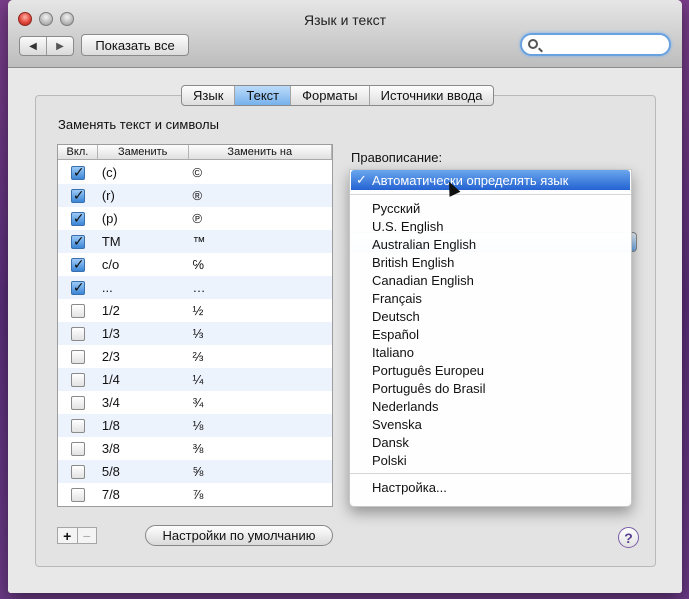 The height and width of the screenshot is (599, 689). What do you see at coordinates (143, 425) in the screenshot?
I see `replace-cell: 1/8` at bounding box center [143, 425].